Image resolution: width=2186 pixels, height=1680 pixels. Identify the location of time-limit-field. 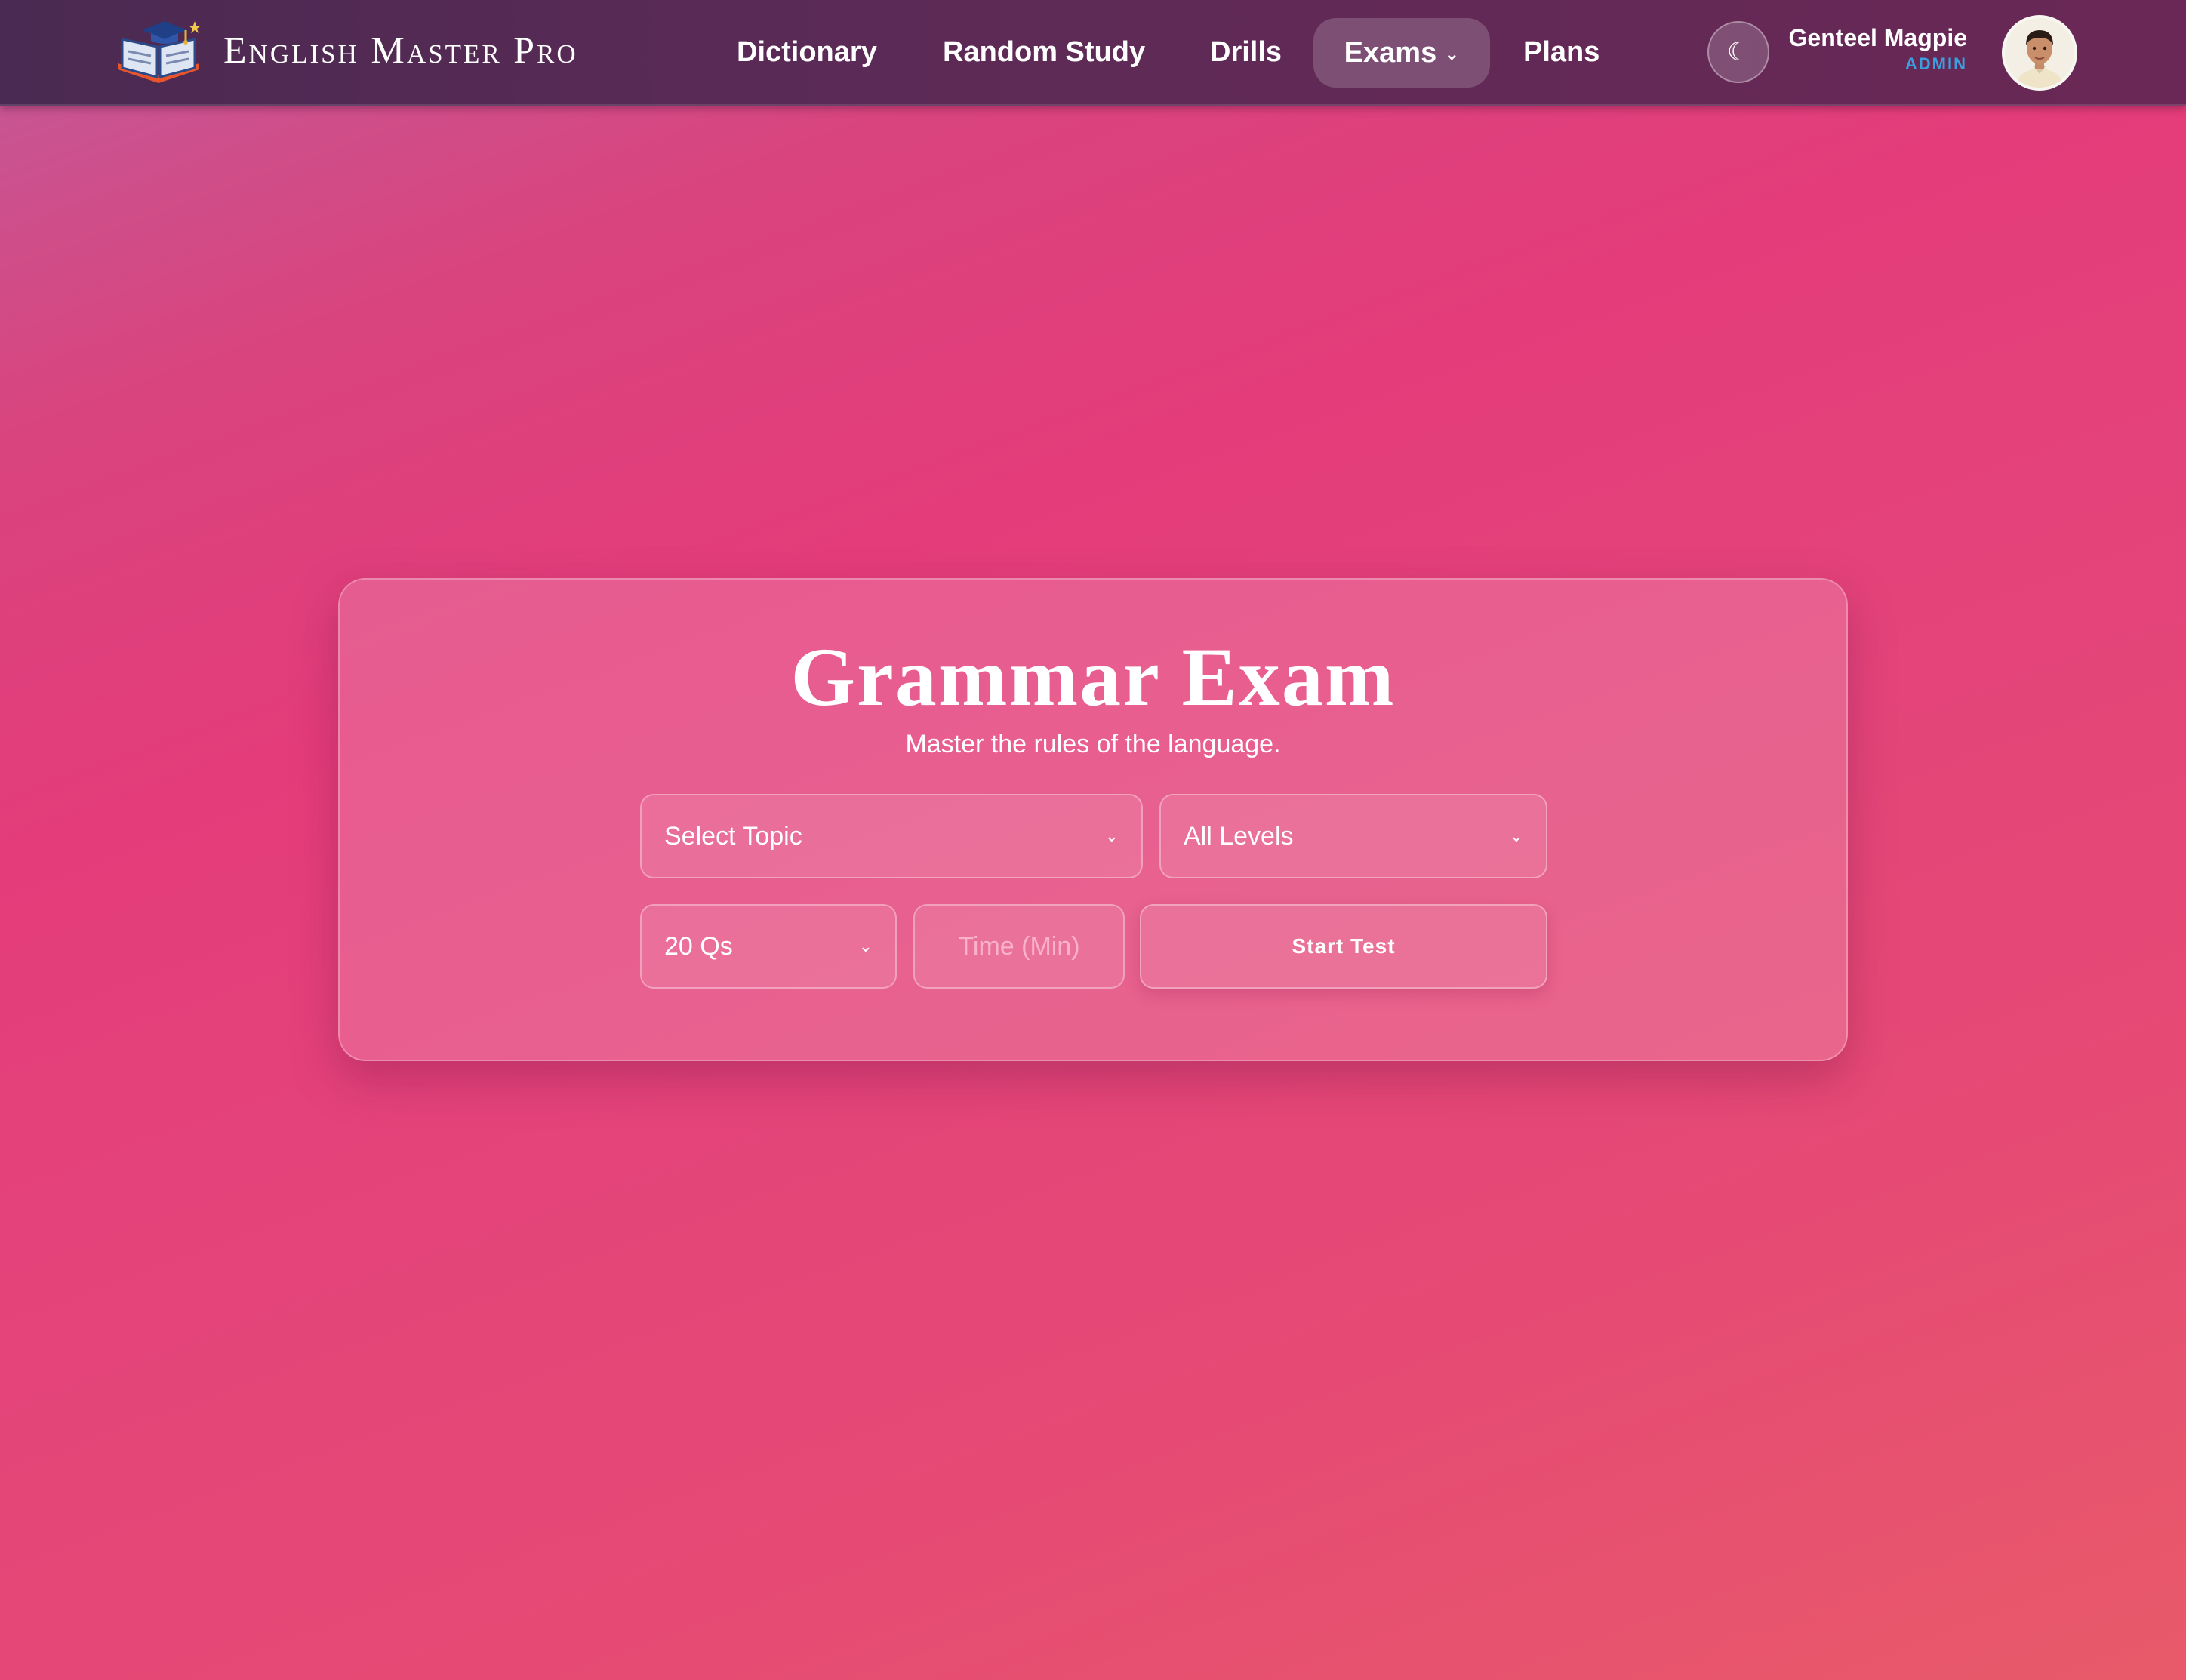
(1019, 946).